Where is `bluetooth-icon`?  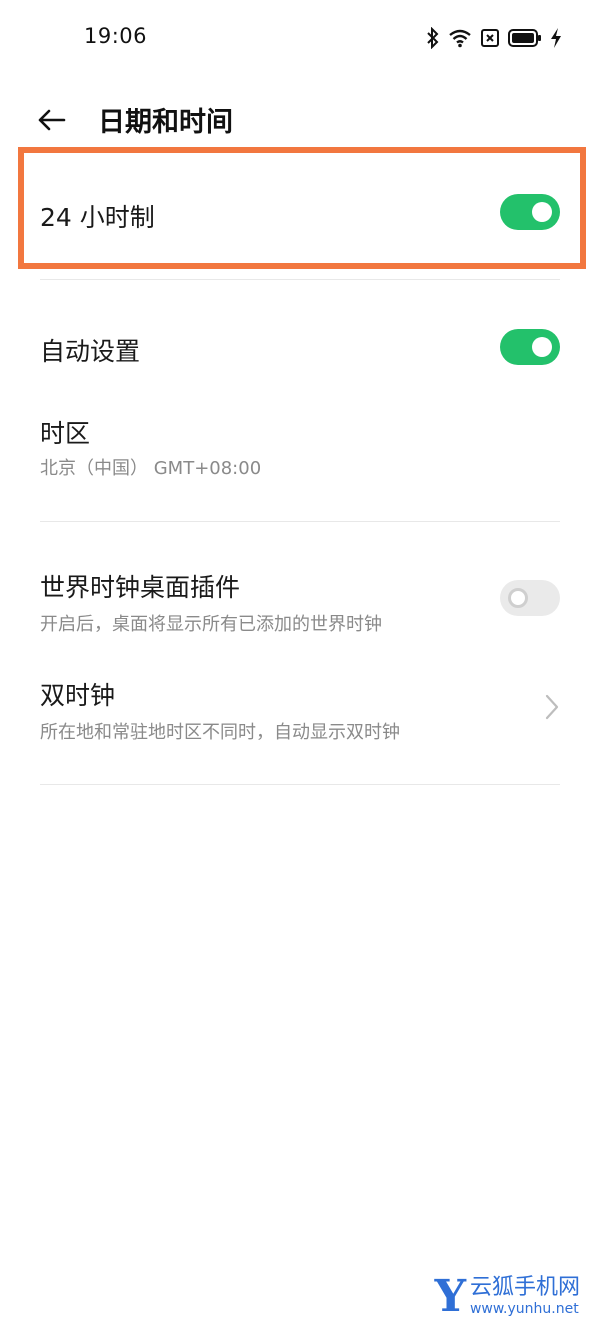
bluetooth-icon is located at coordinates (433, 38).